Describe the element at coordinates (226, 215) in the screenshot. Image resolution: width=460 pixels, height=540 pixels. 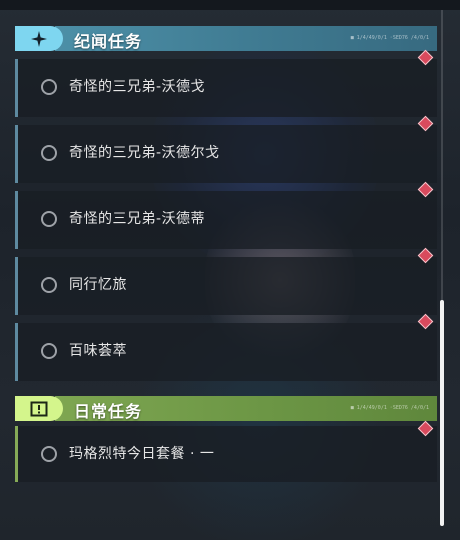
I see `quest-row: 奇怪的三兄弟-沃德蒂` at that location.